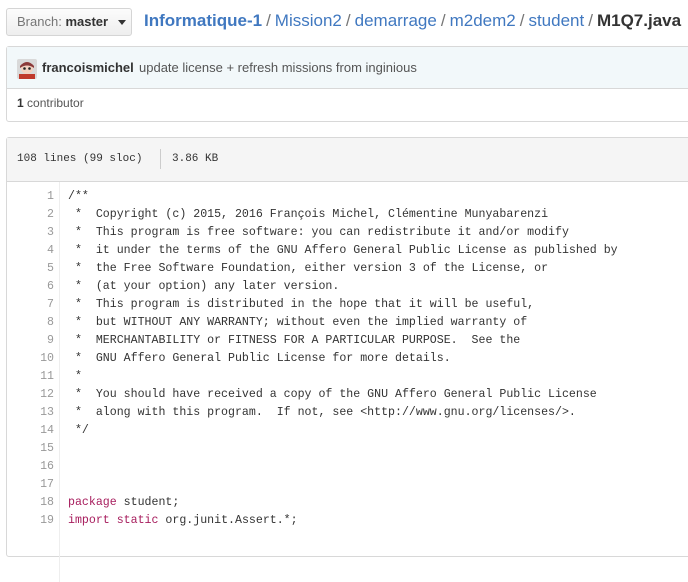 Image resolution: width=688 pixels, height=582 pixels. Describe the element at coordinates (30, 323) in the screenshot. I see `line-number: 8` at that location.